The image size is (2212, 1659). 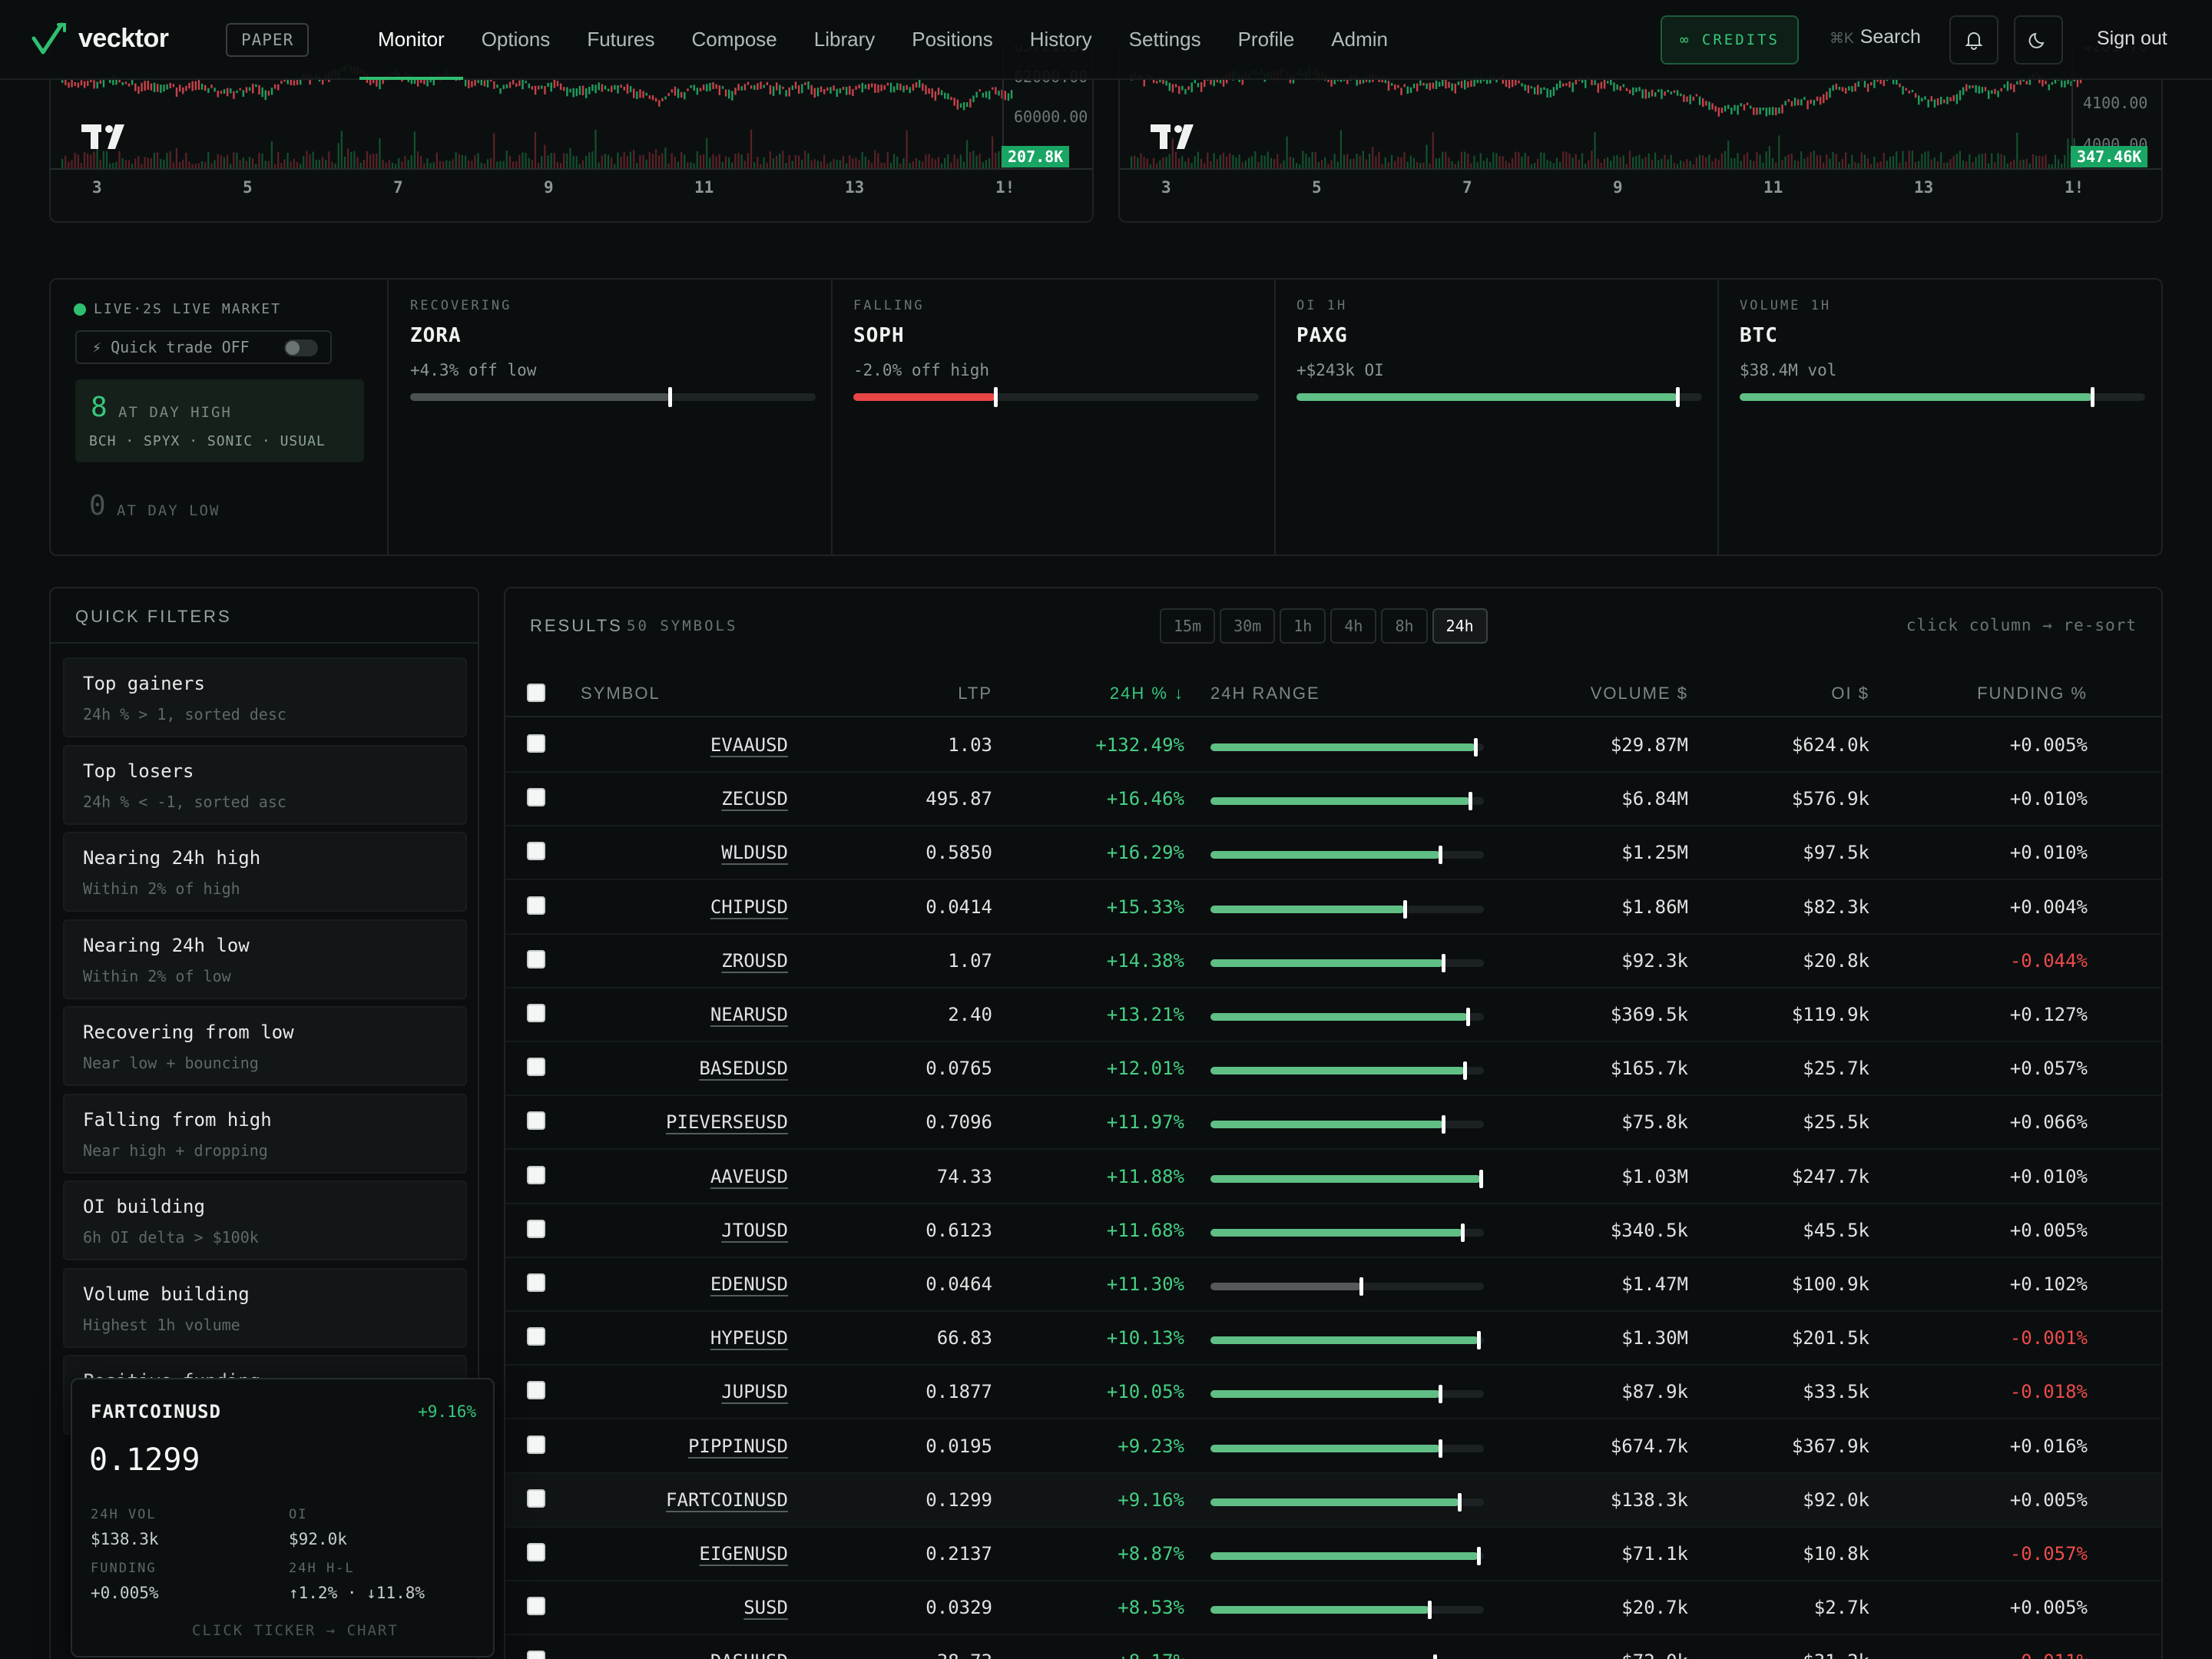 I want to click on sign-out-link: Sign out, so click(x=2132, y=39).